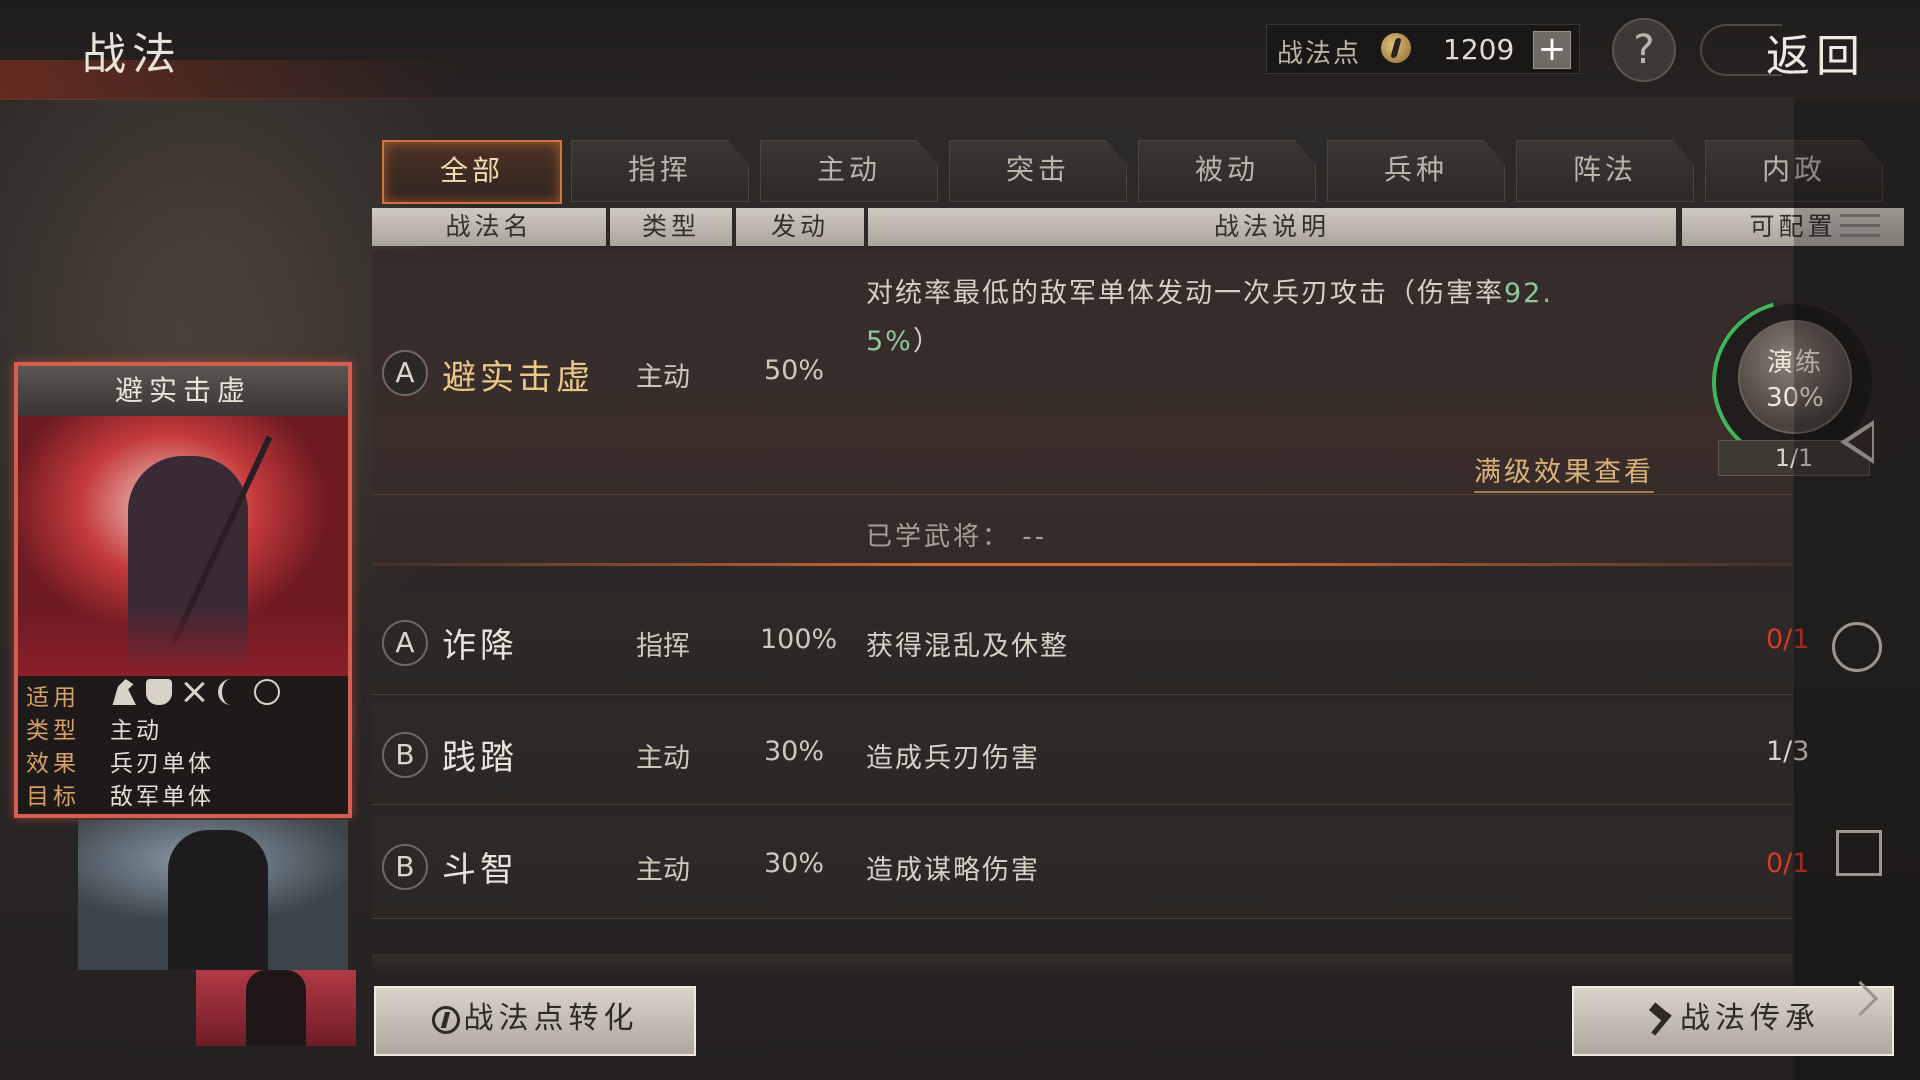 Image resolution: width=1920 pixels, height=1080 pixels. I want to click on card-artwork, so click(183, 546).